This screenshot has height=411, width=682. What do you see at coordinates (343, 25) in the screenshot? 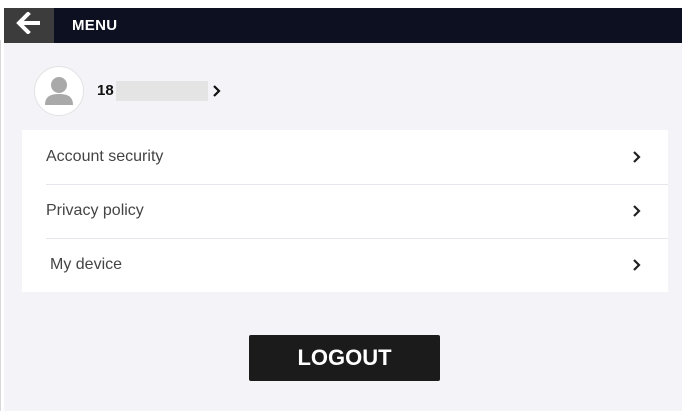
I see `header-bar: MENU` at bounding box center [343, 25].